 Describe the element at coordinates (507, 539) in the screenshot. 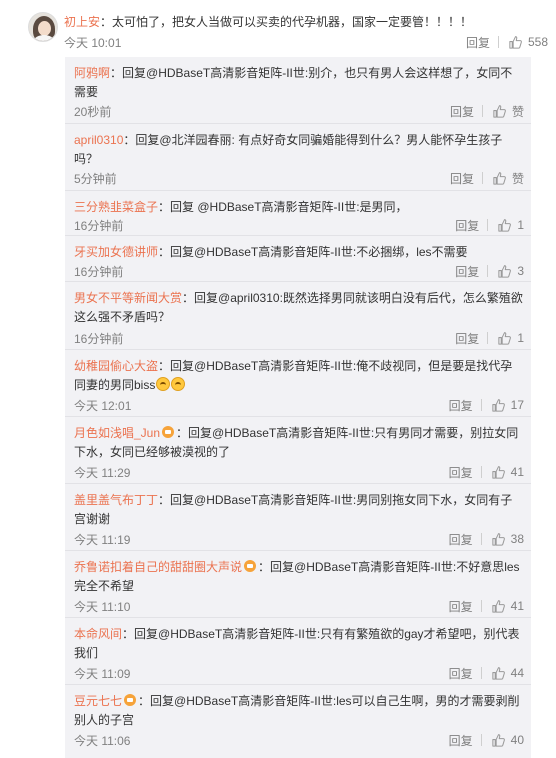

I see `like-button: 38` at that location.